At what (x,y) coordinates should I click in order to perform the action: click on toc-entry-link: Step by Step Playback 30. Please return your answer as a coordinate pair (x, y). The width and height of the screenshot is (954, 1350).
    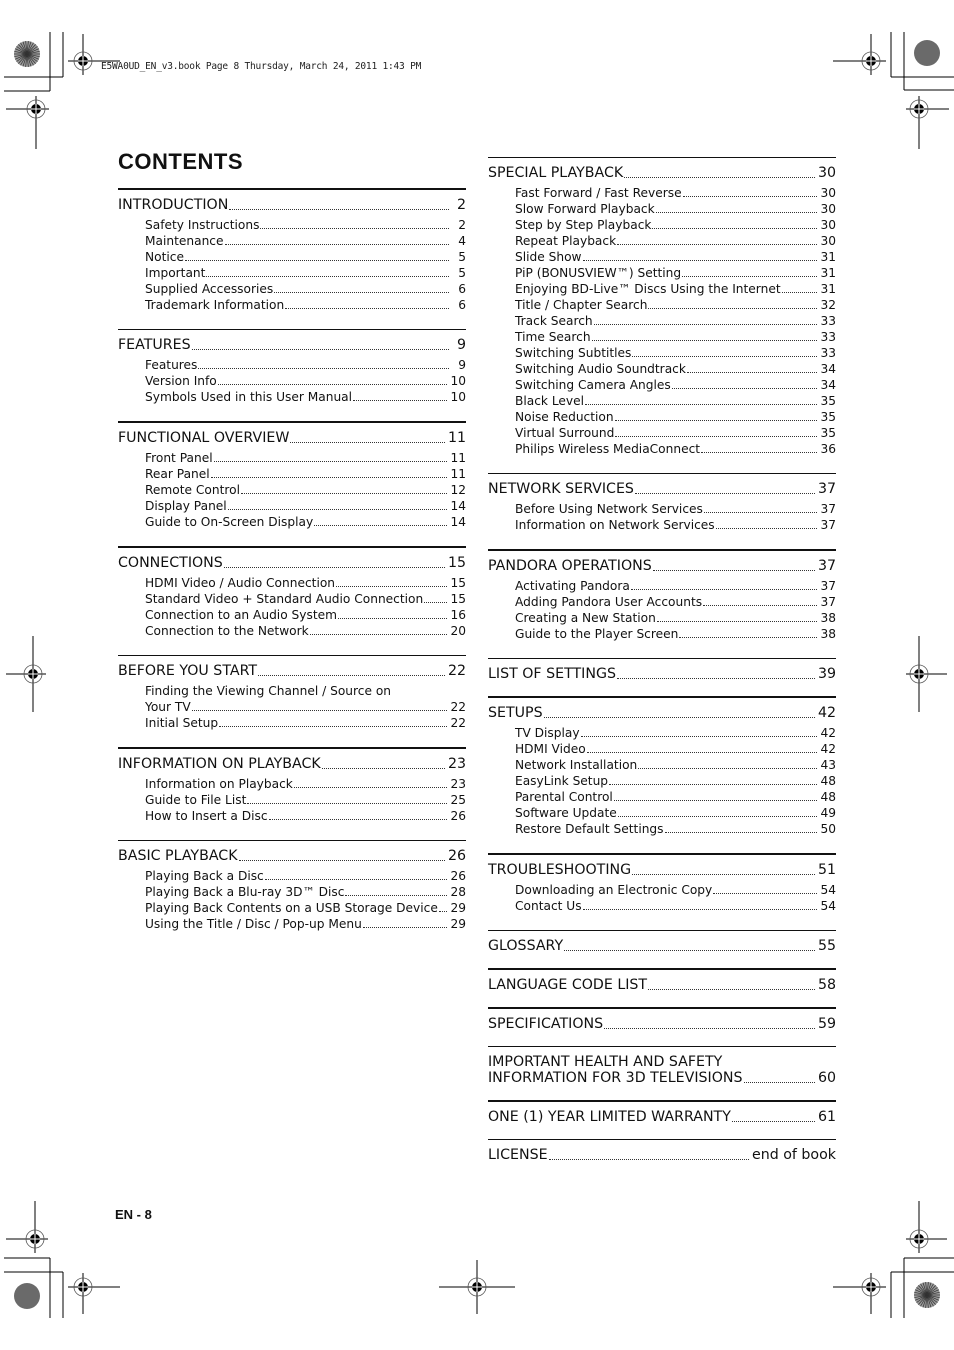
    Looking at the image, I should click on (662, 225).